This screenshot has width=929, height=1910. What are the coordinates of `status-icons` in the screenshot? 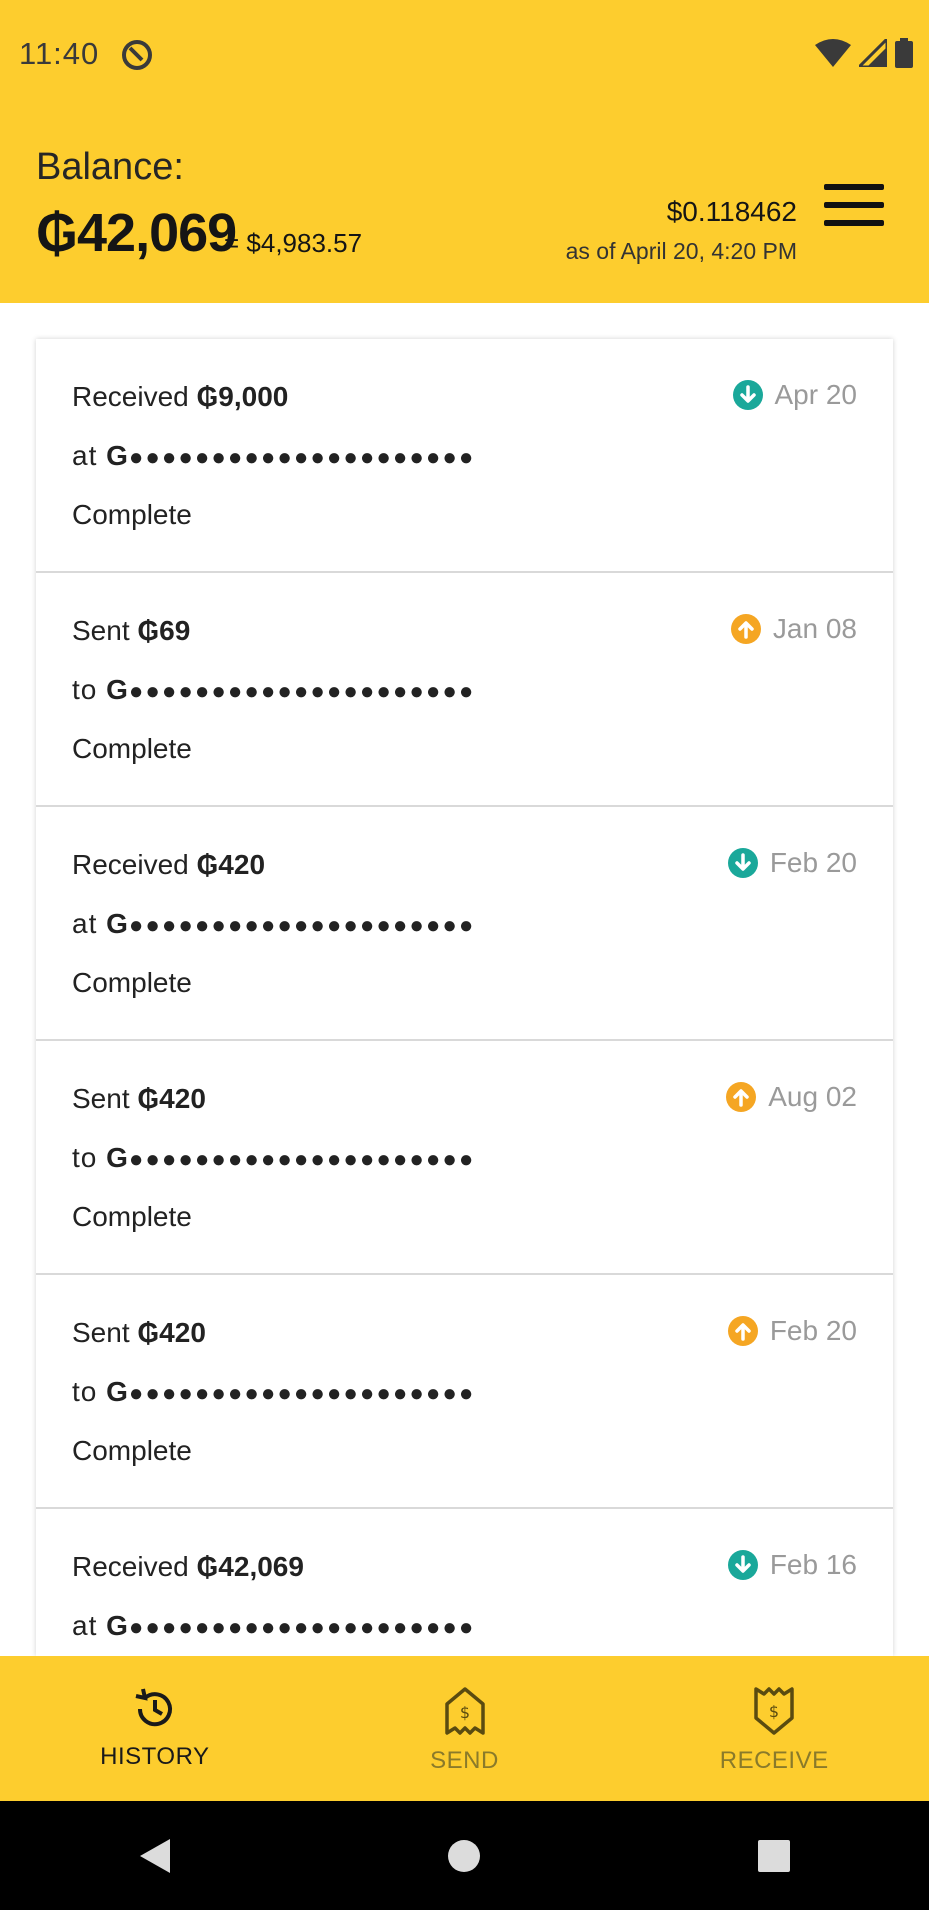 It's located at (864, 54).